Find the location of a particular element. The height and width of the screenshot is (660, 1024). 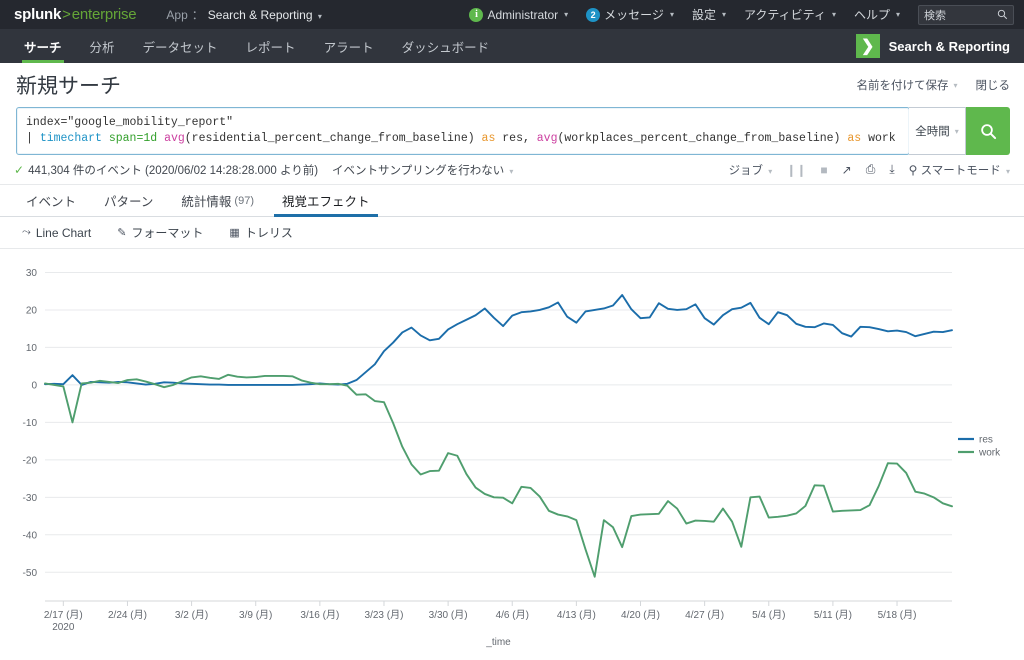

global-search-placeholder: 検索 is located at coordinates (935, 15).